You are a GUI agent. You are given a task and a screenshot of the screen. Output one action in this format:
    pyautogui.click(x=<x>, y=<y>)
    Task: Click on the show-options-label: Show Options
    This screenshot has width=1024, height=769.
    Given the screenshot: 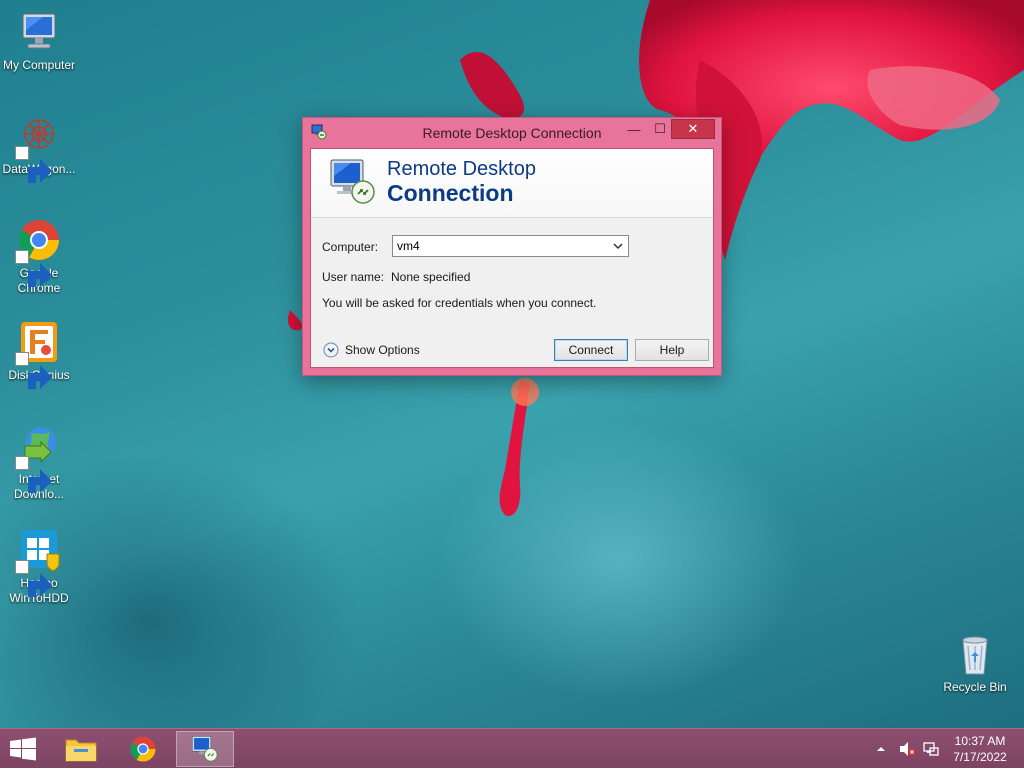 What is the action you would take?
    pyautogui.click(x=382, y=350)
    